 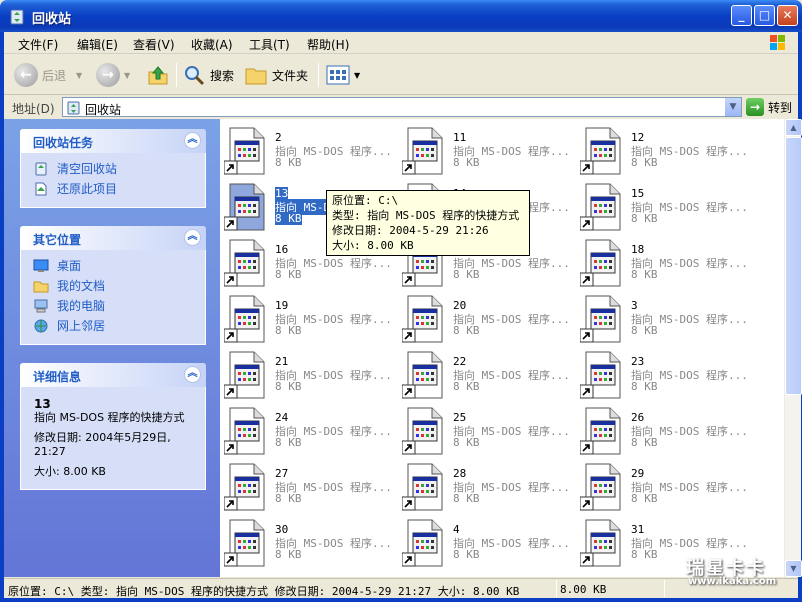 I want to click on address-dropdown-button: ▼, so click(x=732, y=107).